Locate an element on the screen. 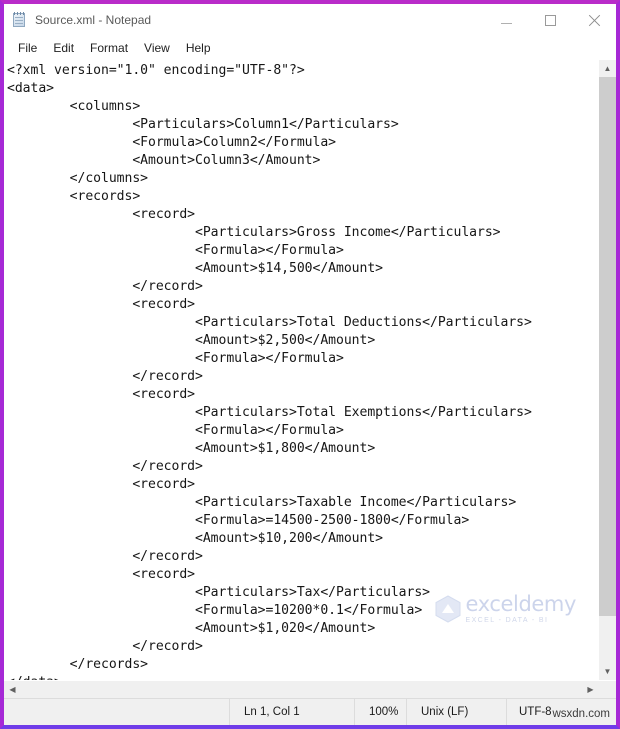  vertical-scroll-track is located at coordinates (607, 370).